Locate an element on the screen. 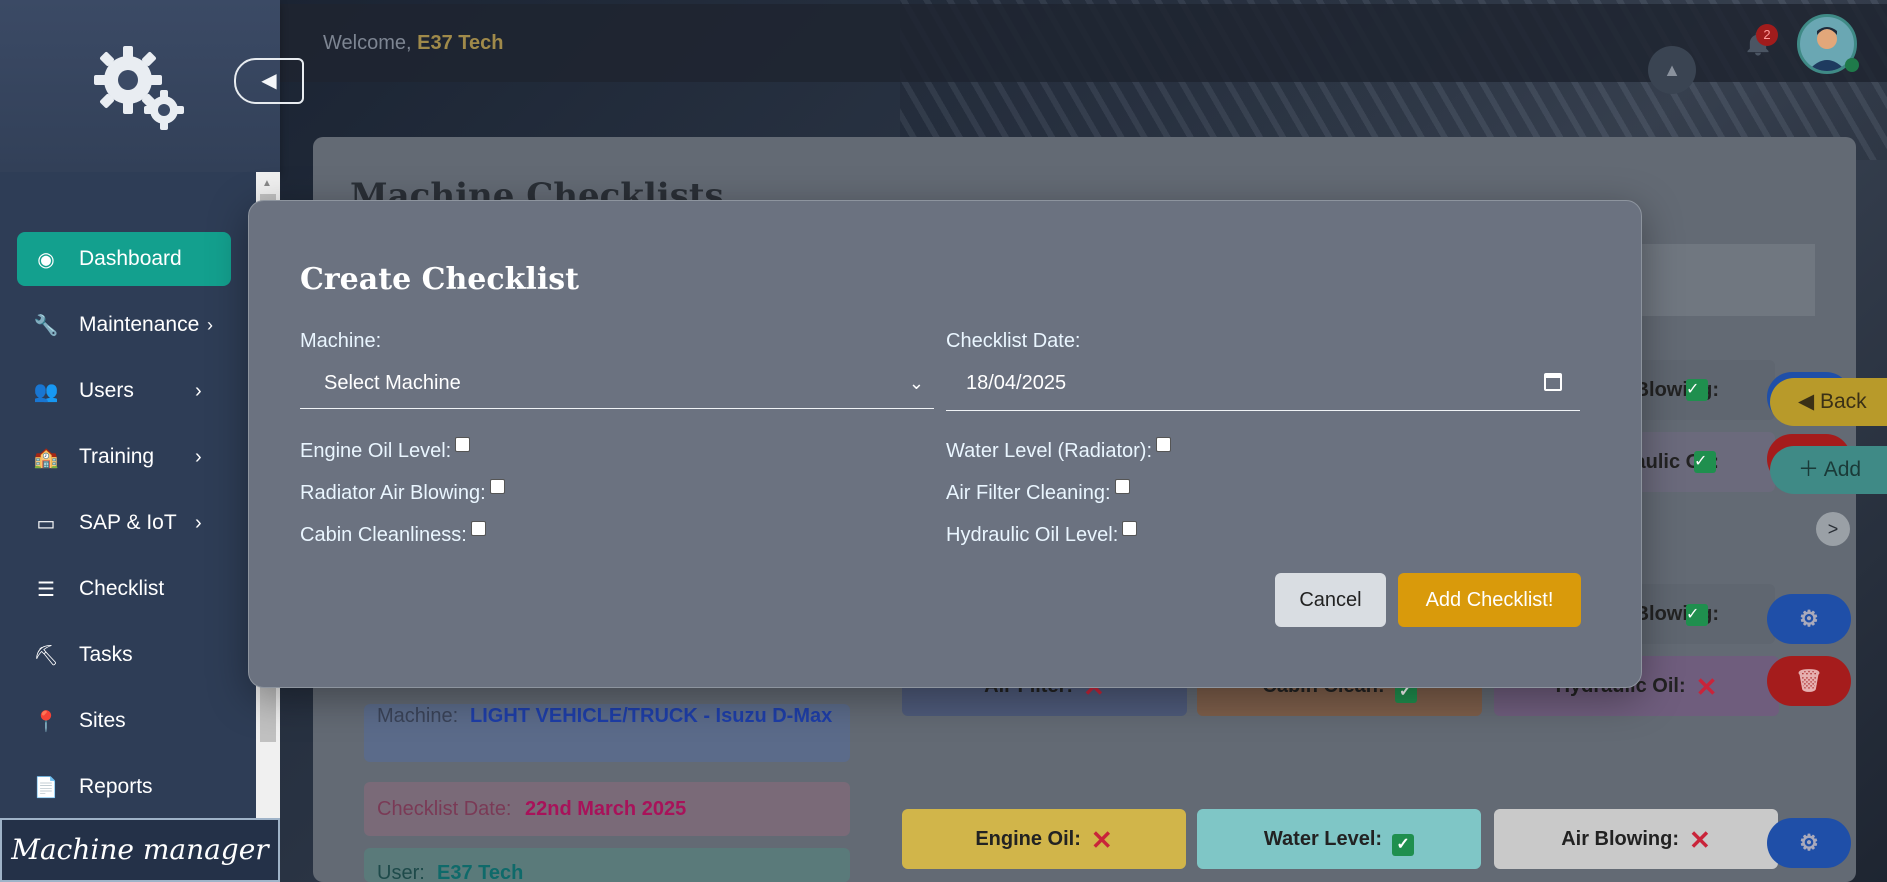  check-label: Cabin Cleanliness: is located at coordinates (383, 535).